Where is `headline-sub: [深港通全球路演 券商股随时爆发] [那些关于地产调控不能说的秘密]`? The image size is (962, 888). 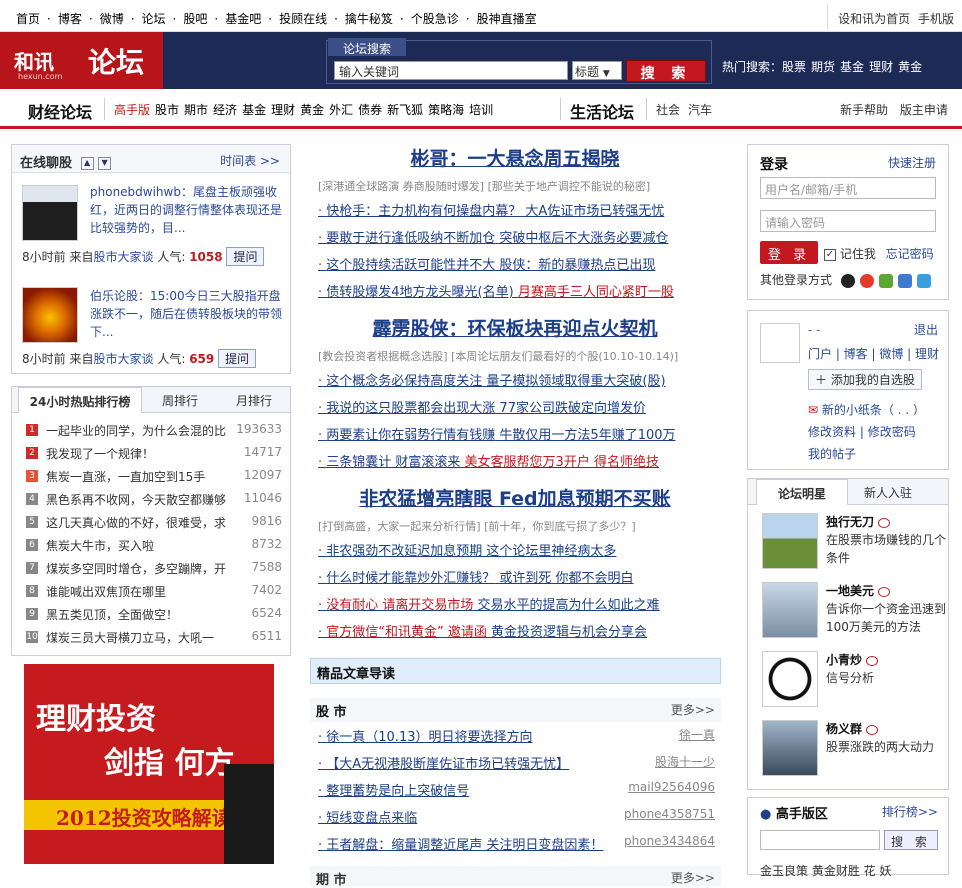 headline-sub: [深港通全球路演 券商股随时爆发] [那些关于地产调控不能说的秘密] is located at coordinates (484, 186).